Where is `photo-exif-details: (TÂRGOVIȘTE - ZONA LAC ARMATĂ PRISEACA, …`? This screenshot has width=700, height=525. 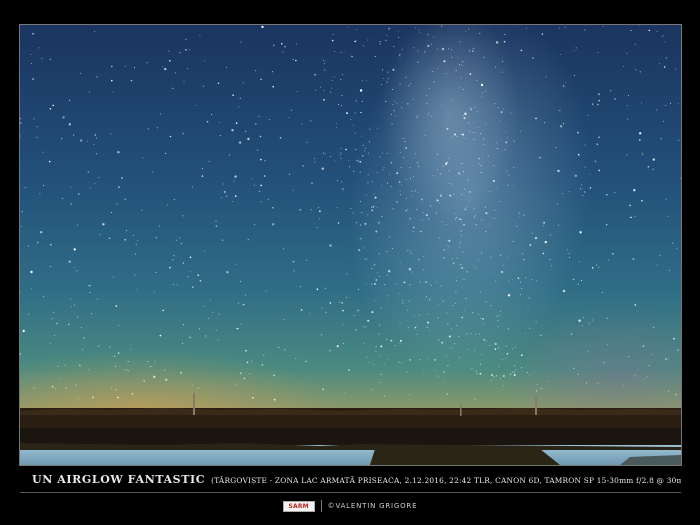
photo-exif-details: (TÂRGOVIȘTE - ZONA LAC ARMATĂ PRISEACA, … is located at coordinates (446, 480).